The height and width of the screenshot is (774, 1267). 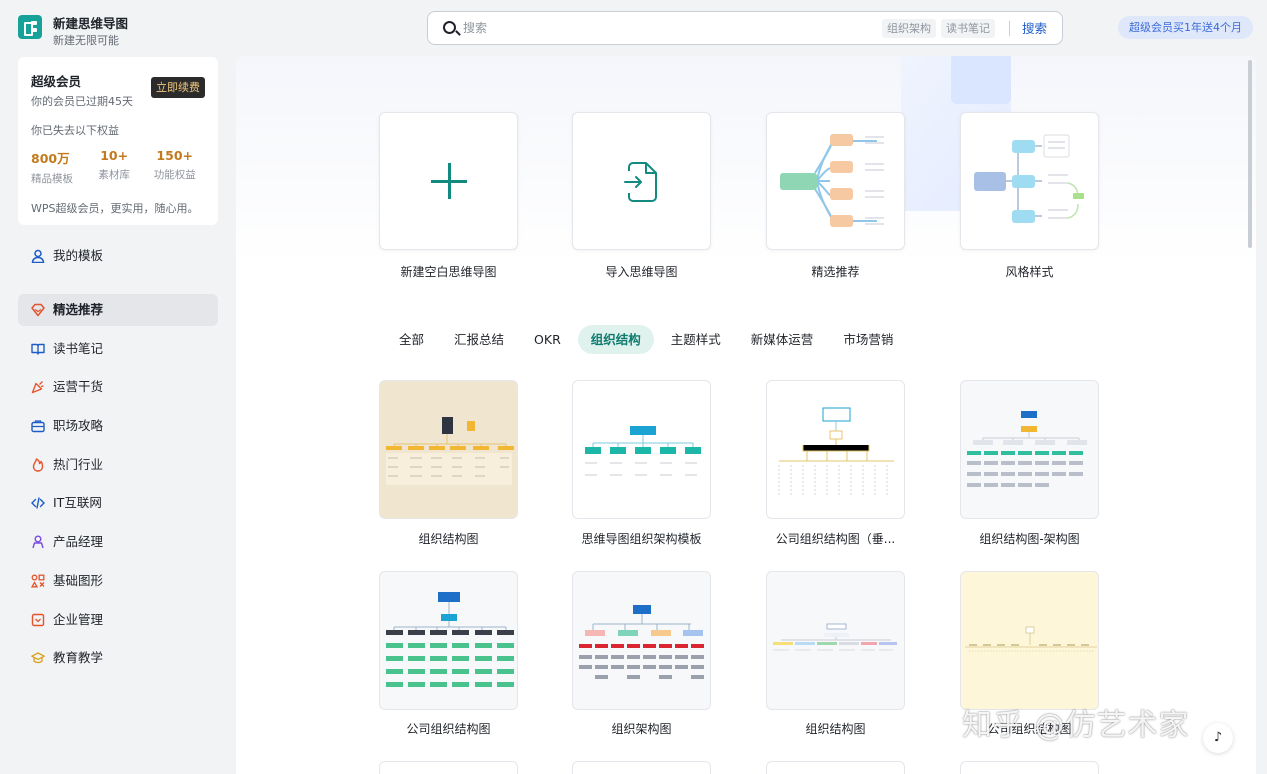 I want to click on lost-benefits-text: 你已失去以下权益, so click(x=75, y=130).